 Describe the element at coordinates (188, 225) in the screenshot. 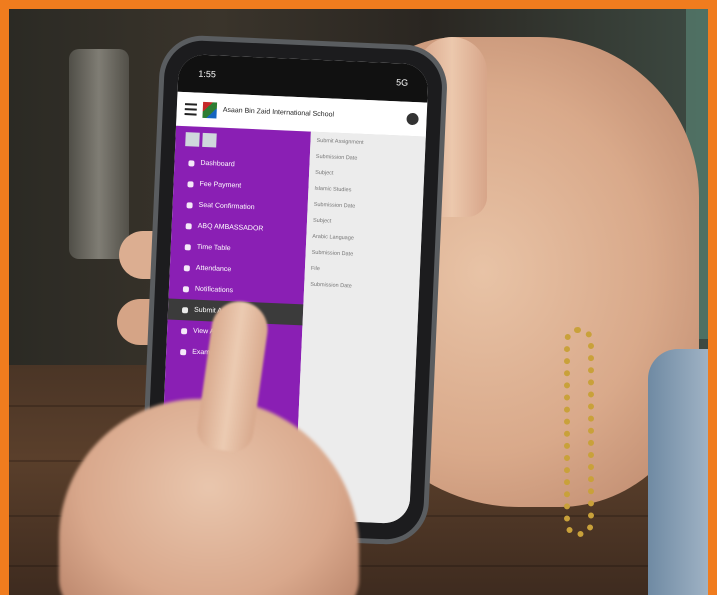

I see `star-icon` at that location.